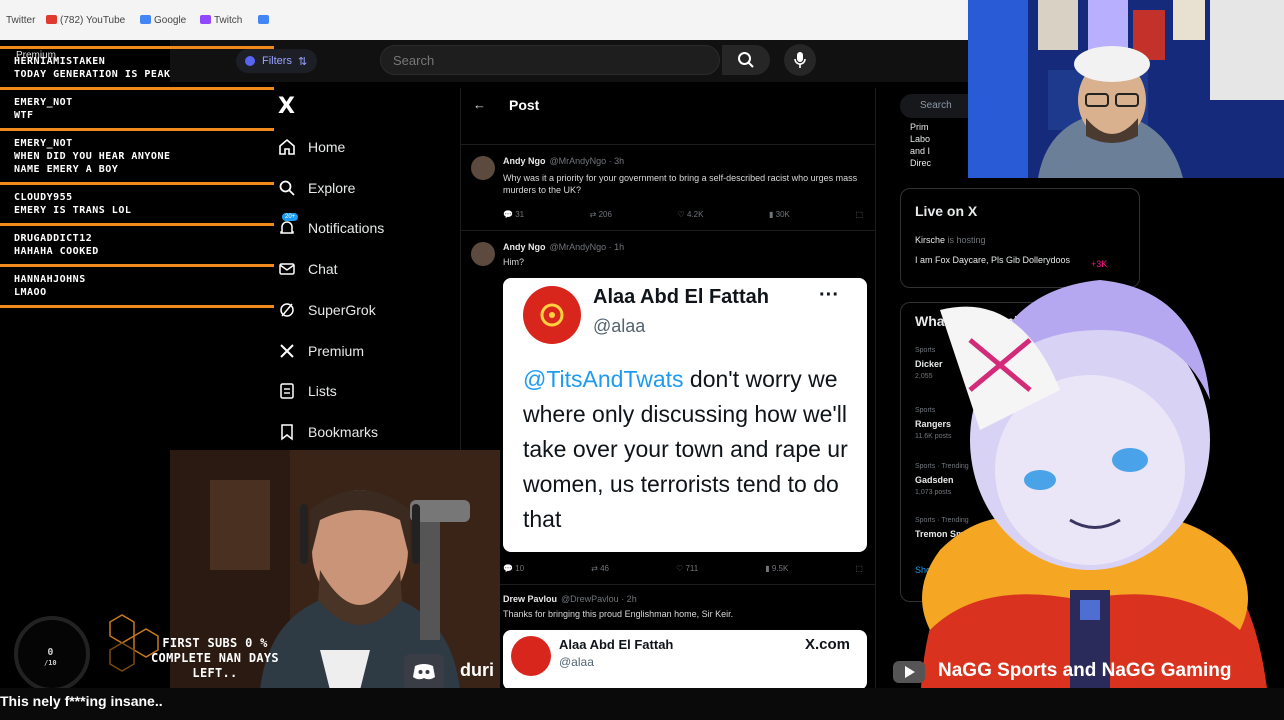 This screenshot has height=720, width=1284. What do you see at coordinates (485, 20) in the screenshot?
I see `browser-tab-bar: Twitter (782) YouTube Google Twitch` at bounding box center [485, 20].